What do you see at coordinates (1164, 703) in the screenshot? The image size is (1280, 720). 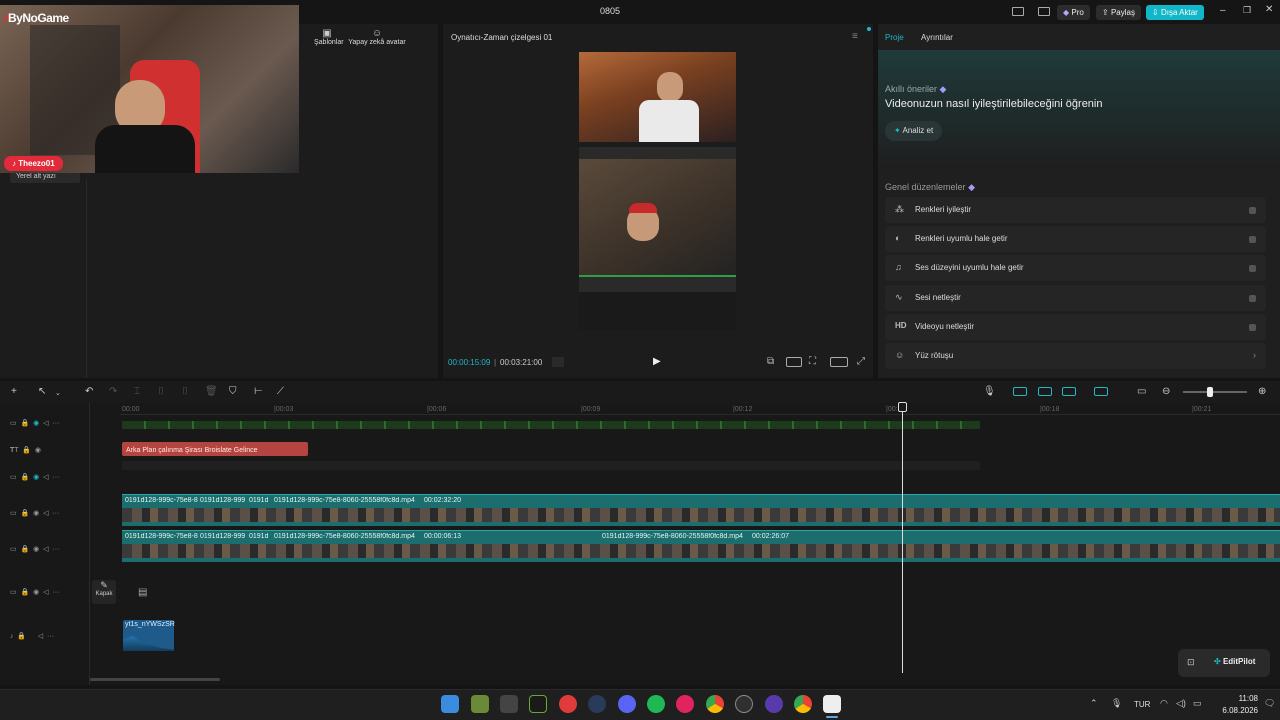 I see `wifi-icon: ◠` at bounding box center [1164, 703].